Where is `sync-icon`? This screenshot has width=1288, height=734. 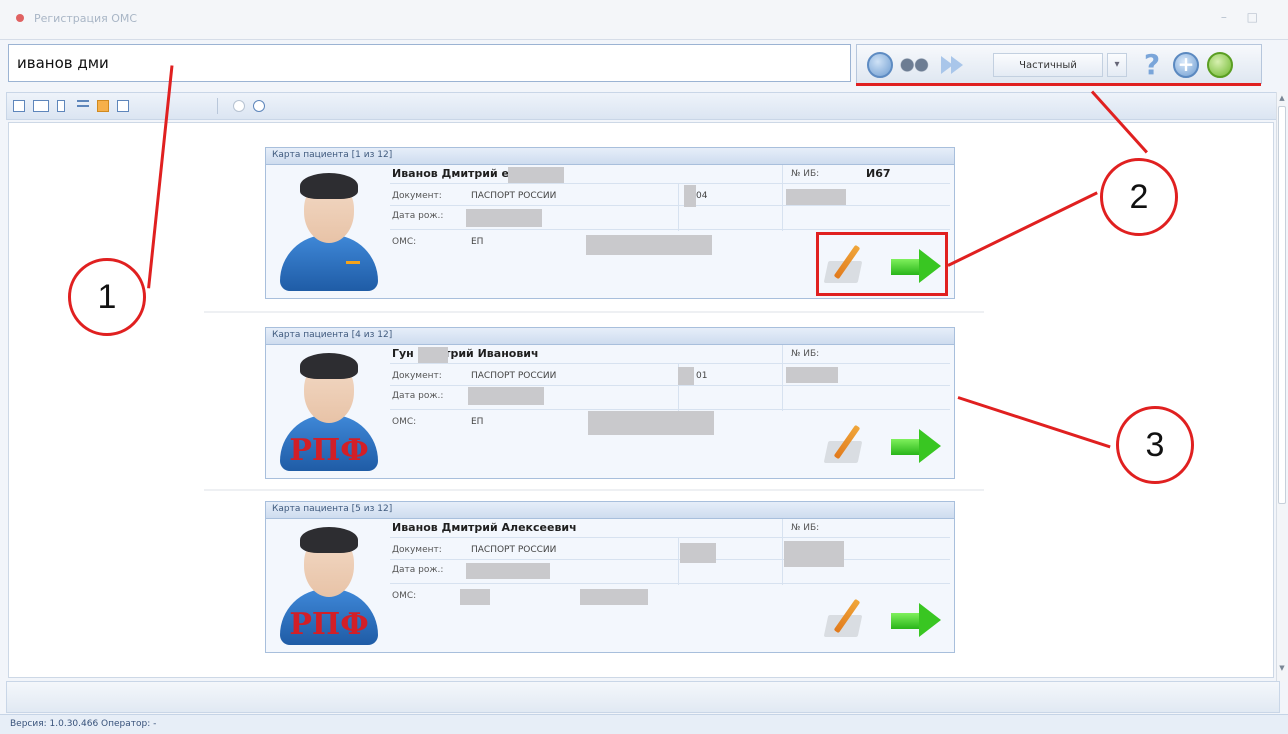 sync-icon is located at coordinates (880, 65).